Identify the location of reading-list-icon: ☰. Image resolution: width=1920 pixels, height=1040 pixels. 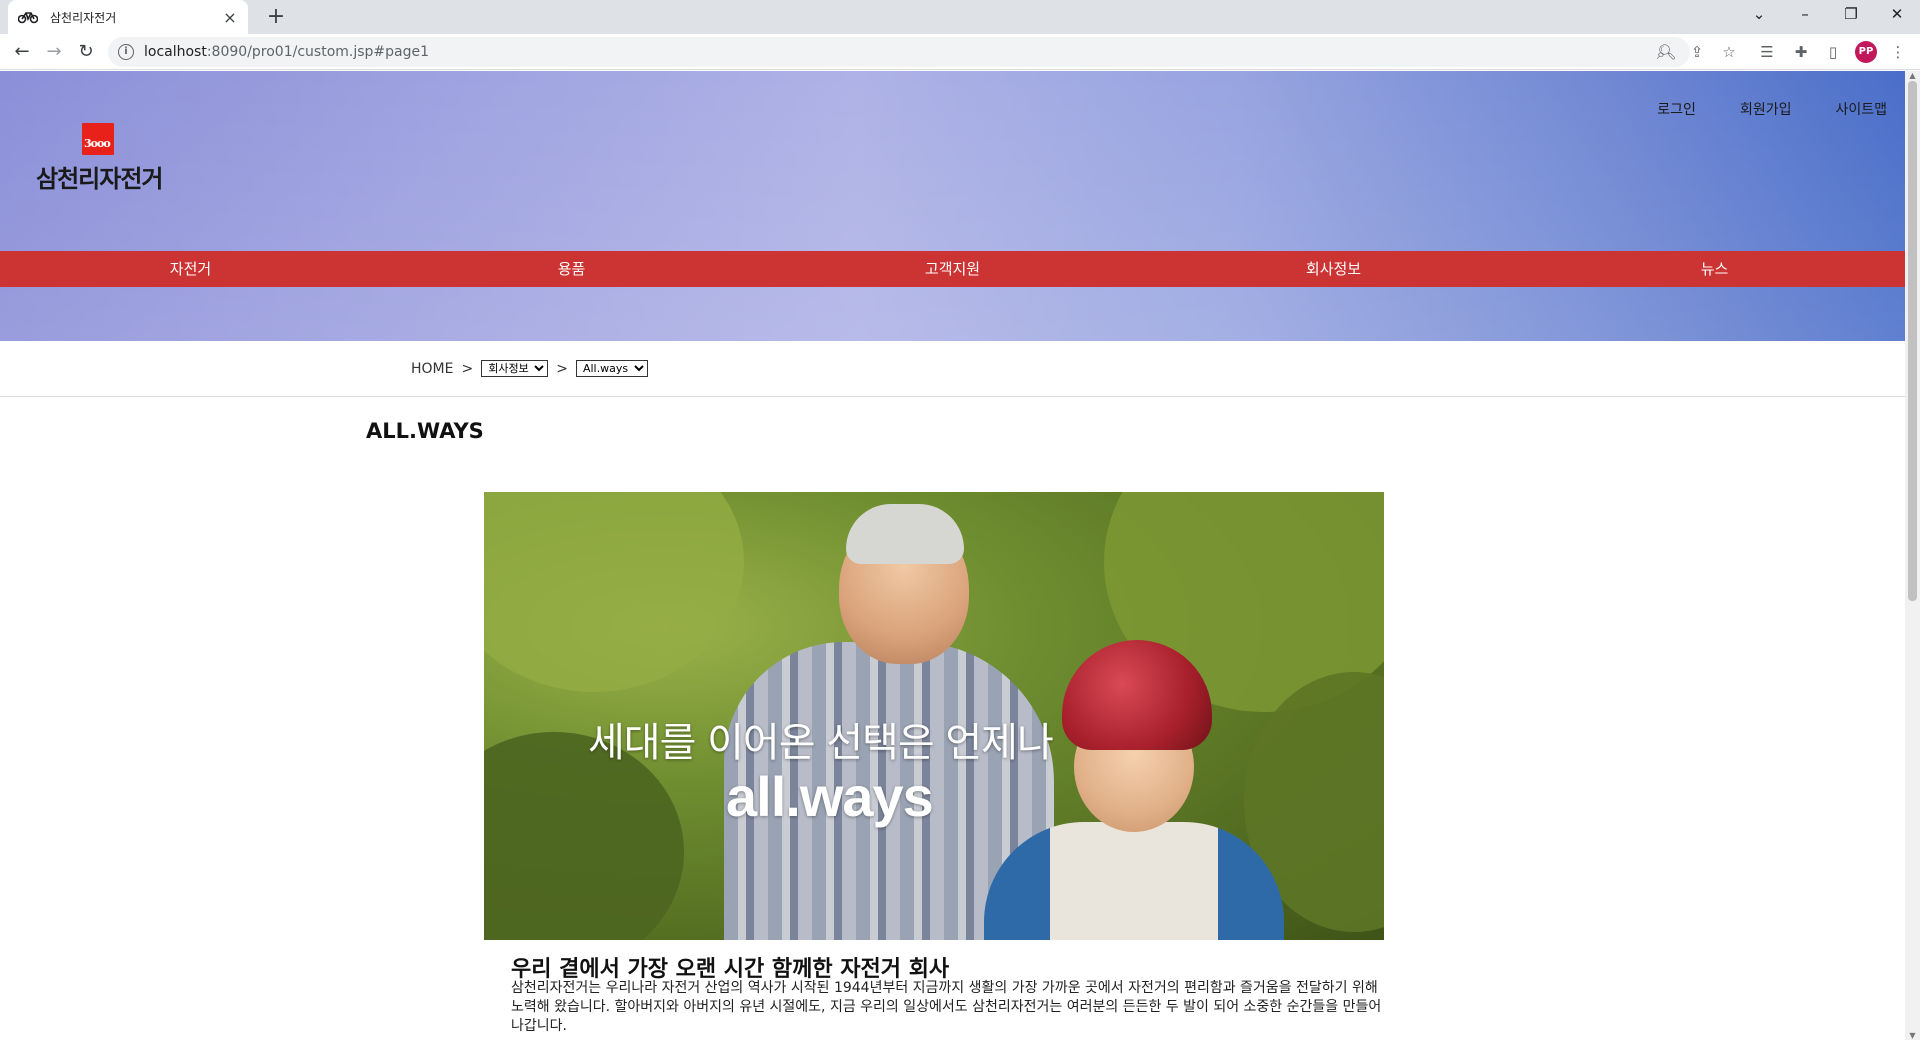
(1767, 52).